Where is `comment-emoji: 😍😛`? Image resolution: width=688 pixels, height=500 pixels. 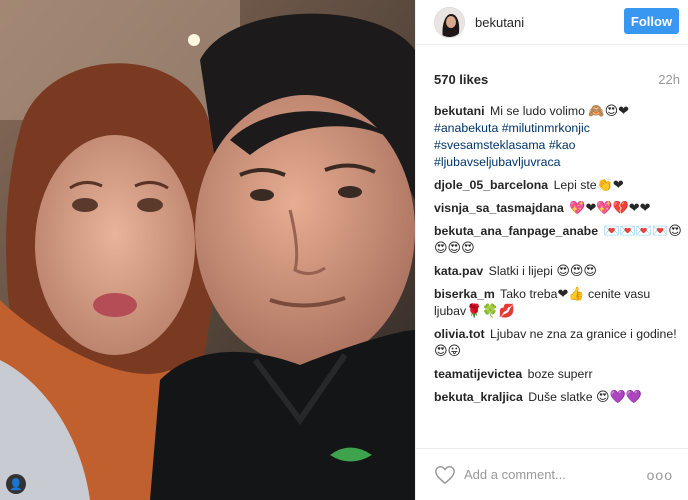 comment-emoji: 😍😛 is located at coordinates (448, 351).